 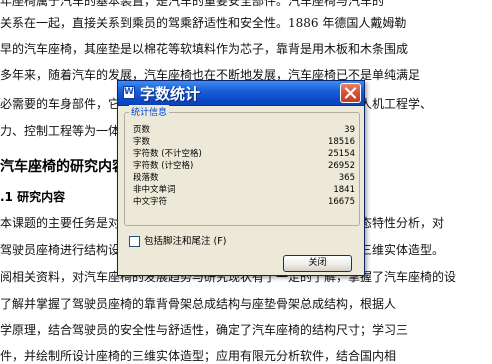 What do you see at coordinates (142, 142) in the screenshot?
I see `stat-label: 字数` at bounding box center [142, 142].